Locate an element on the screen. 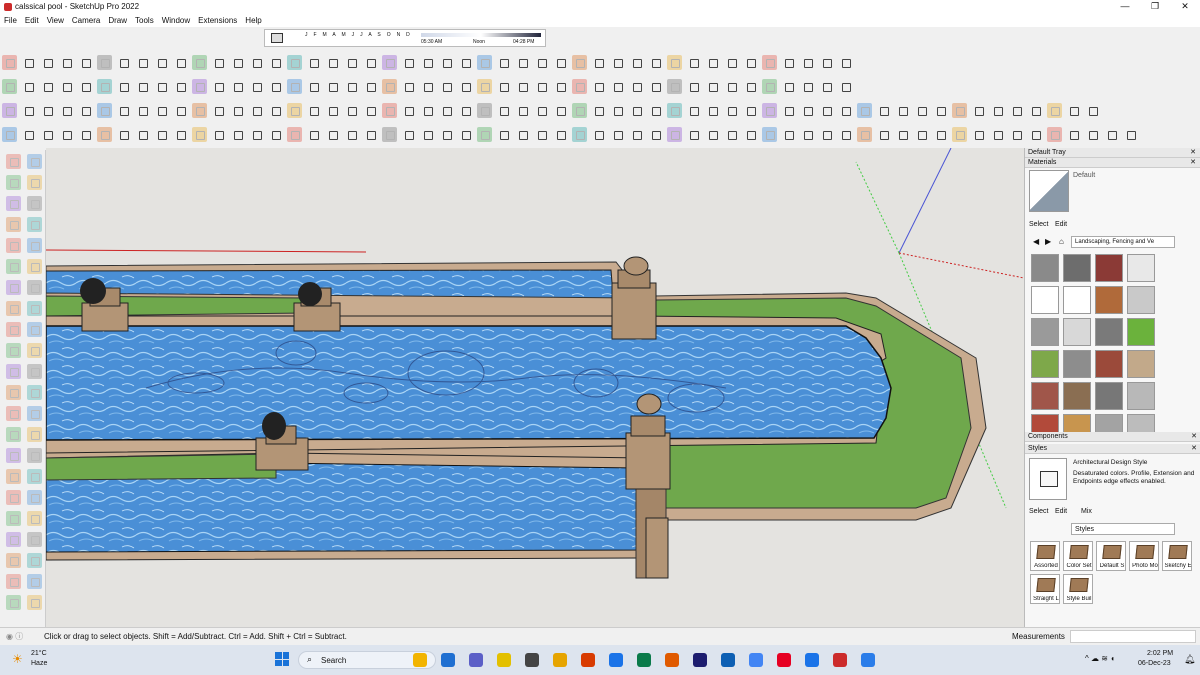 The height and width of the screenshot is (675, 1200). shadow-toggle-icon is located at coordinates (277, 38).